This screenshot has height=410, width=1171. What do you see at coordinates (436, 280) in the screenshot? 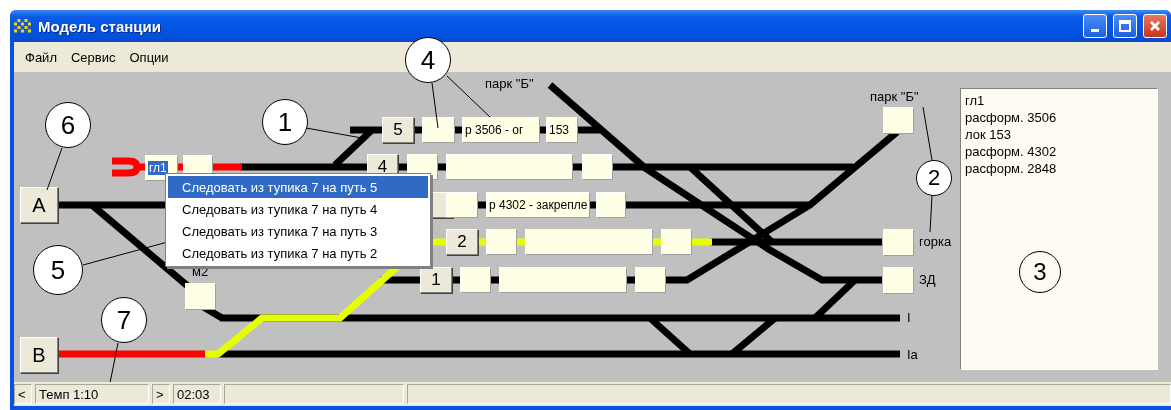
I see `track-button: 1` at bounding box center [436, 280].